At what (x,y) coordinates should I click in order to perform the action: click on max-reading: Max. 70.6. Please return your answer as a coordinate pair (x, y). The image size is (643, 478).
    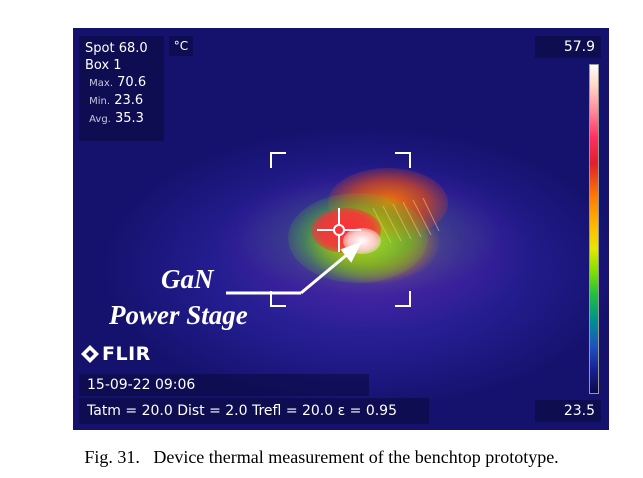
    Looking at the image, I should click on (121, 83).